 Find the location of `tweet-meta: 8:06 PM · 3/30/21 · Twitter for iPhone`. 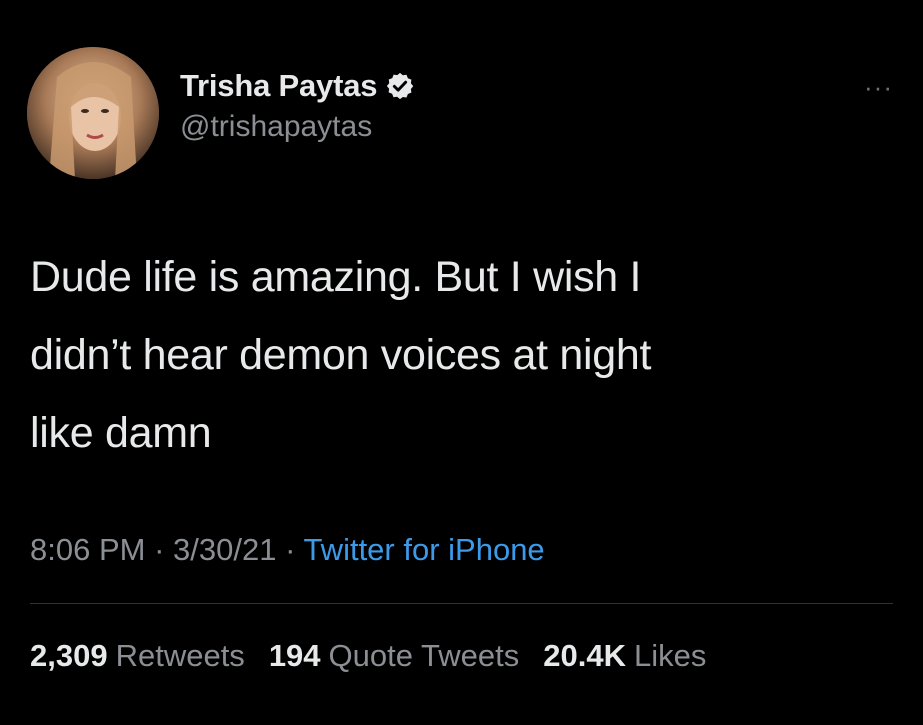

tweet-meta: 8:06 PM · 3/30/21 · Twitter for iPhone is located at coordinates (287, 550).